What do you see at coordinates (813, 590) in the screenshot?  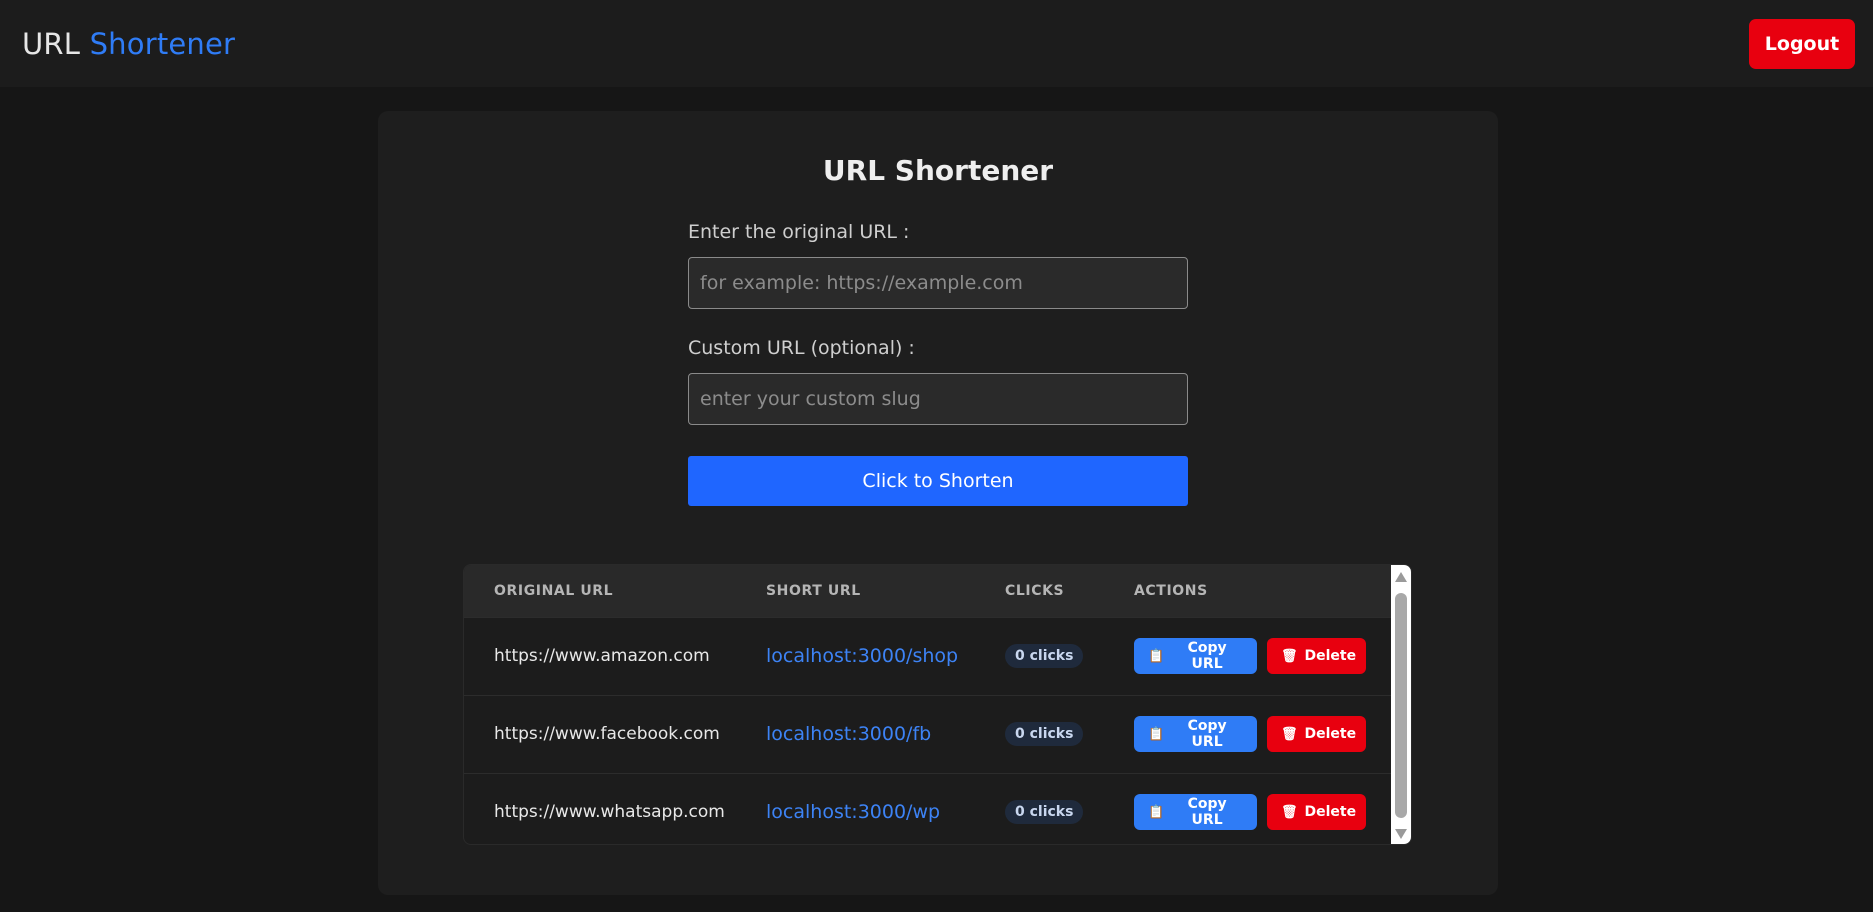 I see `header-short-url: SHORT URL` at bounding box center [813, 590].